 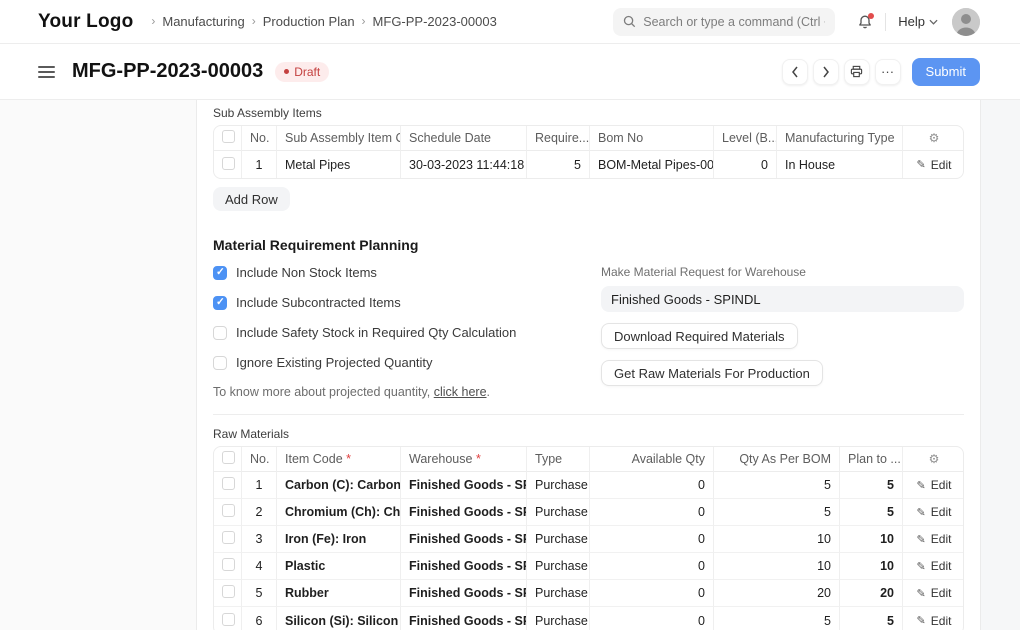 What do you see at coordinates (46, 71) in the screenshot?
I see `sidebar-toggle-icon` at bounding box center [46, 71].